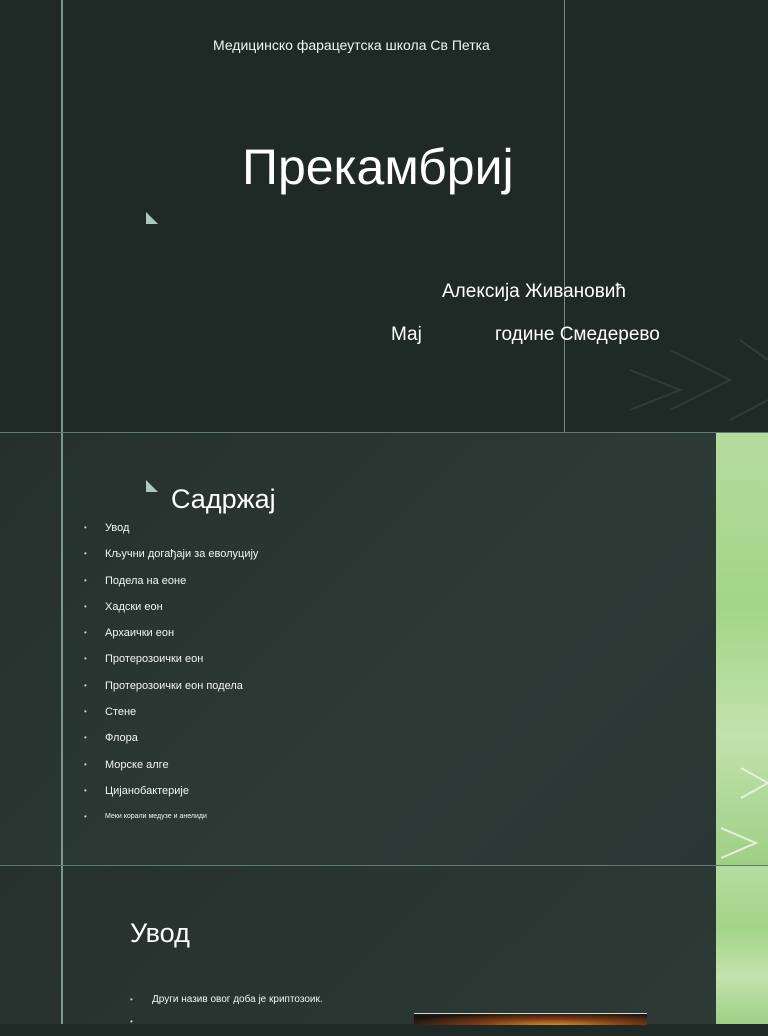 The height and width of the screenshot is (1036, 768). What do you see at coordinates (223, 499) in the screenshot?
I see `contents-heading: Садржај` at bounding box center [223, 499].